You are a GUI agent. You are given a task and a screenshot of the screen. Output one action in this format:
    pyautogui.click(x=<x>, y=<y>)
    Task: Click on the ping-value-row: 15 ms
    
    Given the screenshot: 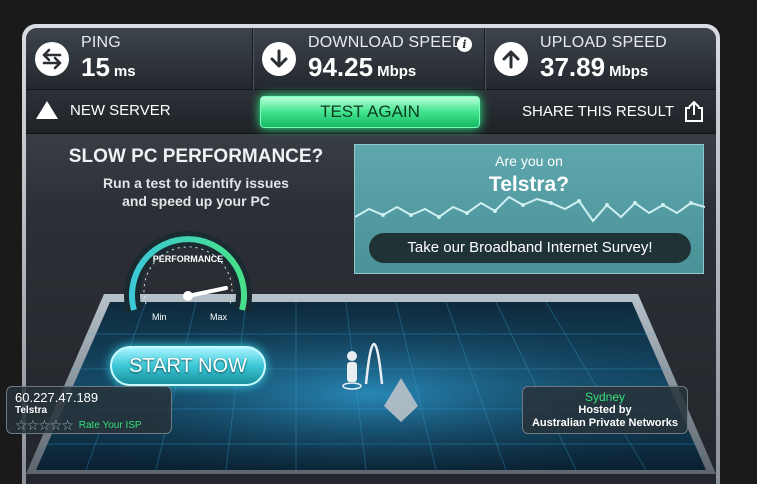 What is the action you would take?
    pyautogui.click(x=108, y=69)
    